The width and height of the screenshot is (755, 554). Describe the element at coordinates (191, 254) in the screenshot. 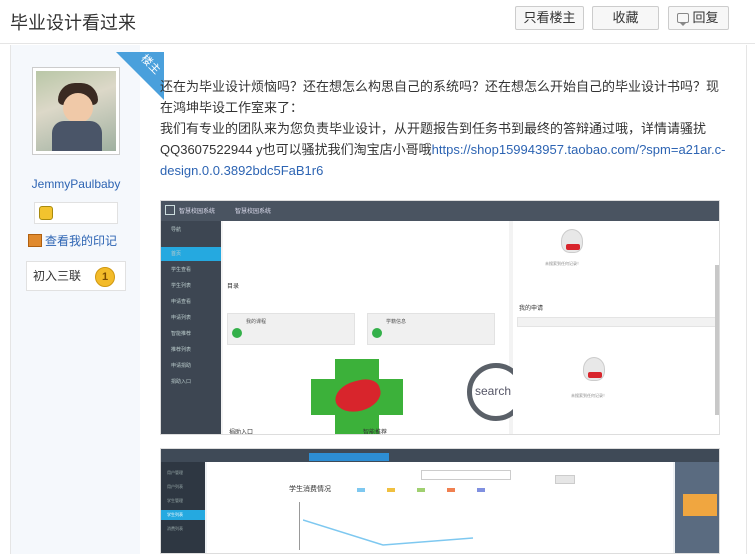

I see `shot1-nav-1: 首页` at that location.